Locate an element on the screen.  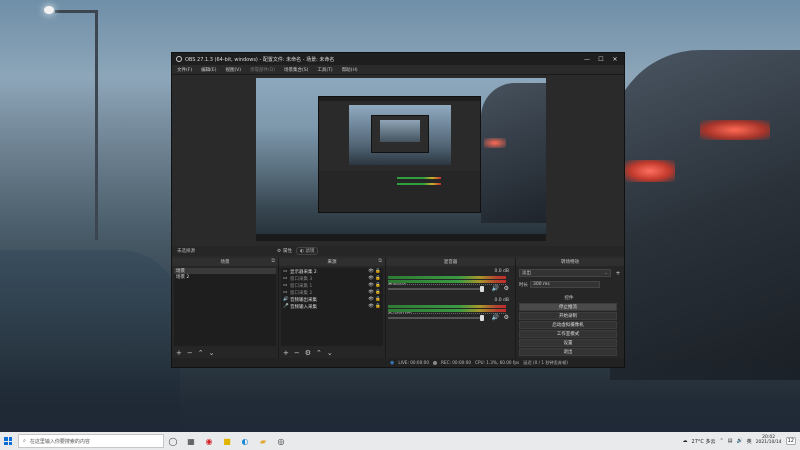
cpu-status: CPU: 1.3%, 60.00 fps is located at coordinates (497, 362).